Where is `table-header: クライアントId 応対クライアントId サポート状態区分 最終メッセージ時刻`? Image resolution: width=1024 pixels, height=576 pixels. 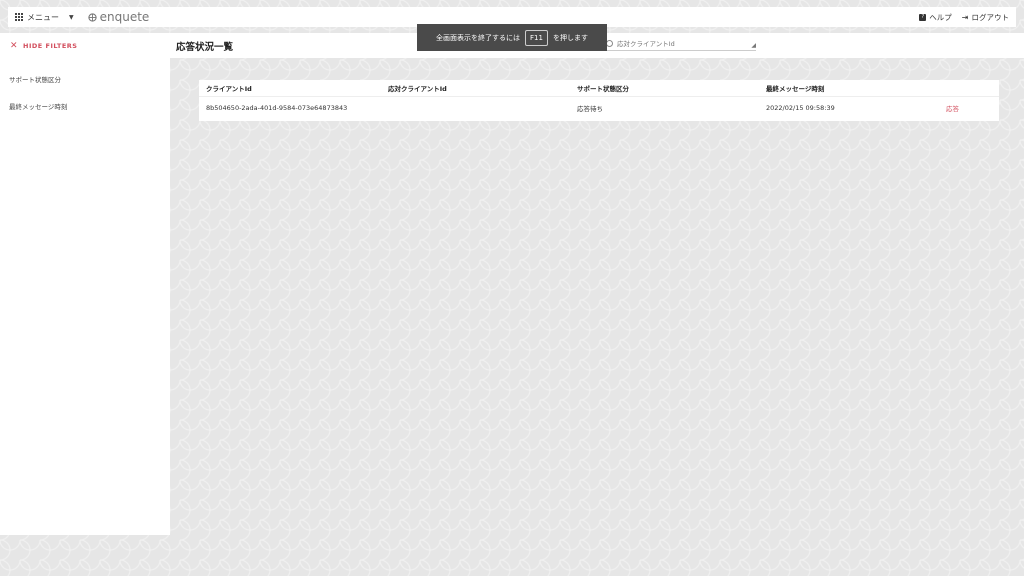 table-header: クライアントId 応対クライアントId サポート状態区分 最終メッセージ時刻 is located at coordinates (599, 88).